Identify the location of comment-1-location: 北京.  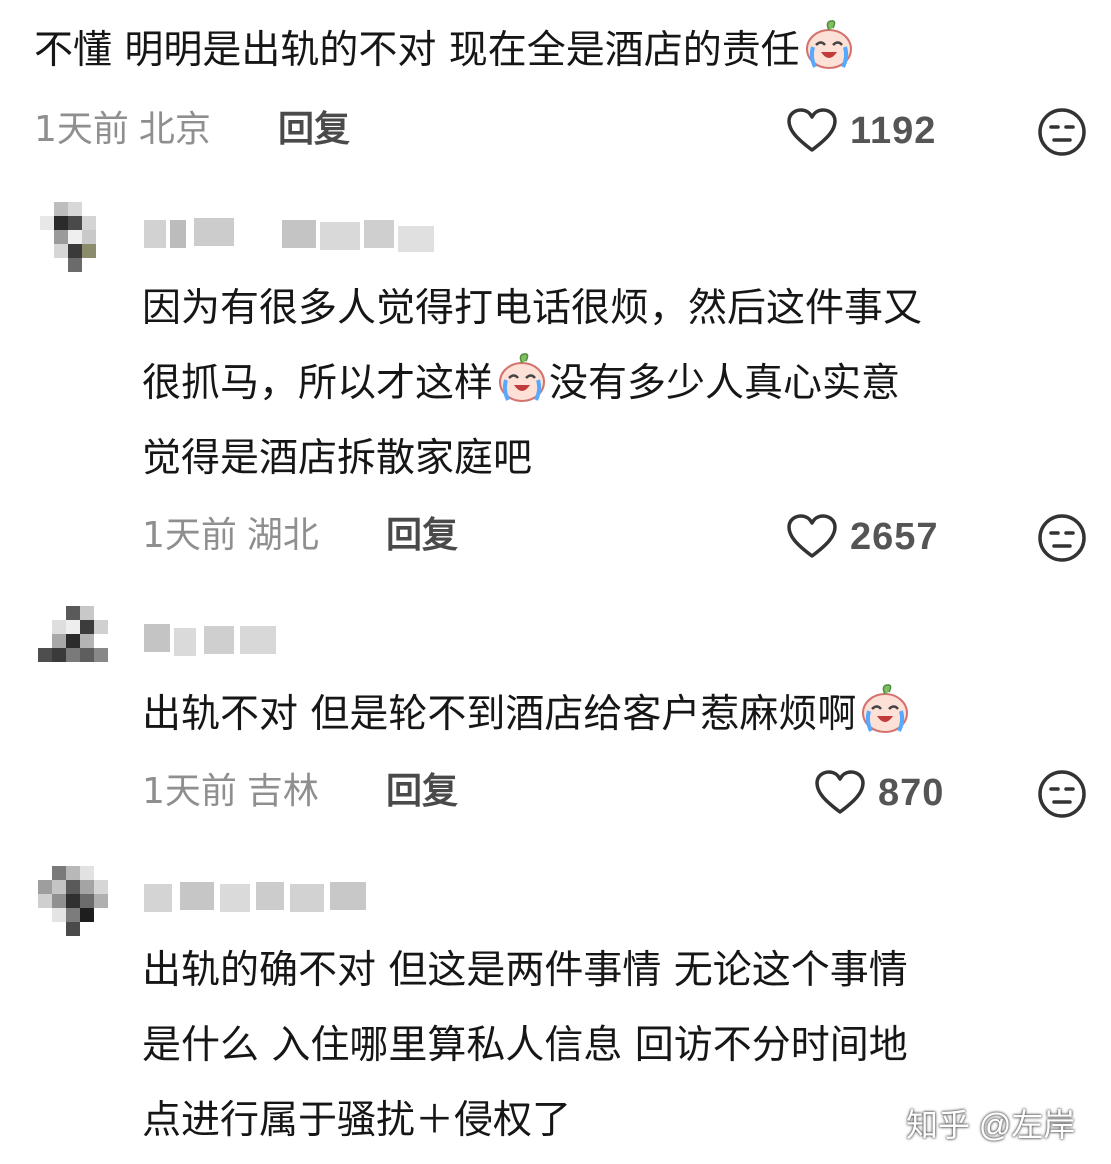
(174, 129).